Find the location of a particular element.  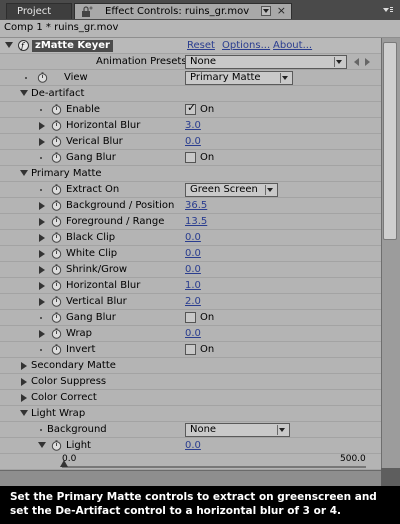

deartifact-horizontal-blur-label: Horizontal Blur is located at coordinates (103, 125).